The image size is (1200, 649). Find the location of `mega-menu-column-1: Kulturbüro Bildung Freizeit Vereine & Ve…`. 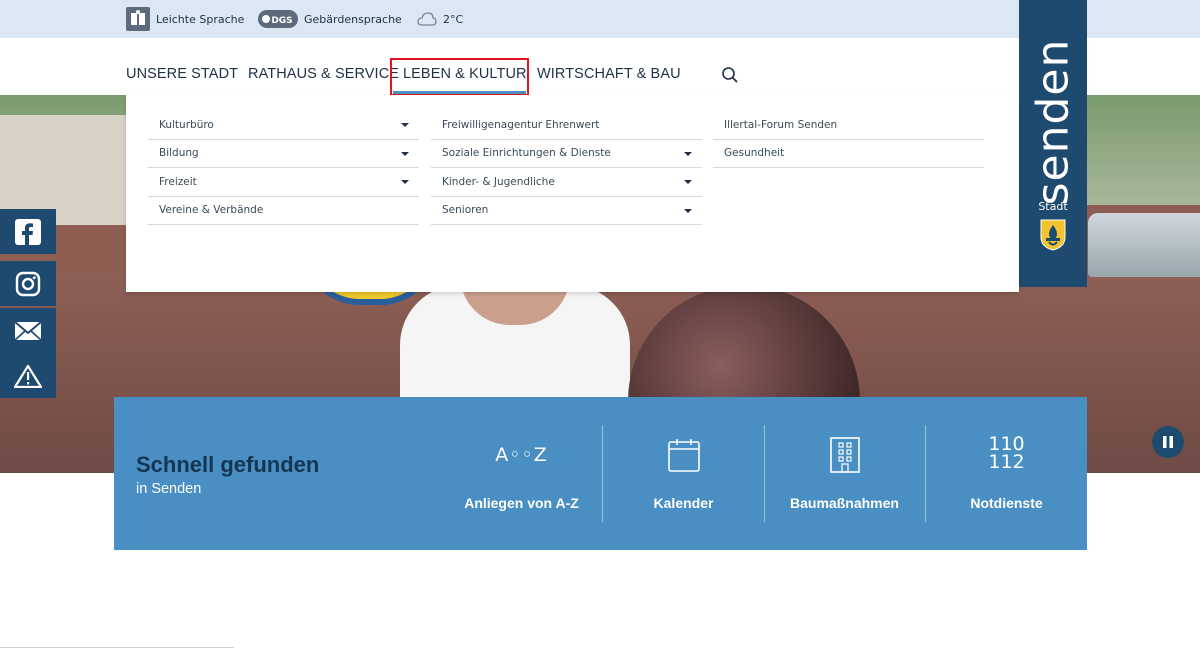

mega-menu-column-1: Kulturbüro Bildung Freizeit Vereine & Ve… is located at coordinates (283, 168).